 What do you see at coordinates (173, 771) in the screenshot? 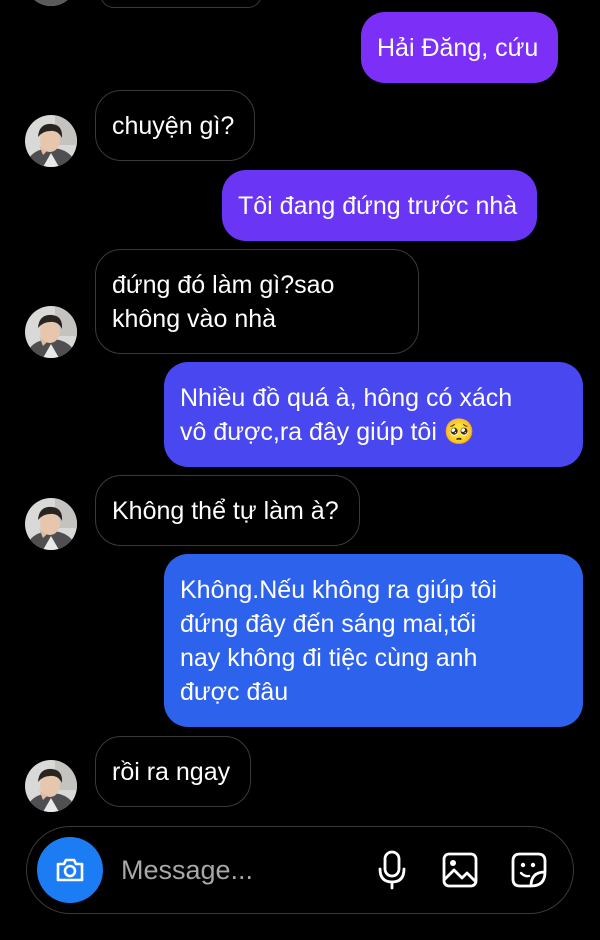
I see `message-bubble-incoming: rồi ra ngay` at bounding box center [173, 771].